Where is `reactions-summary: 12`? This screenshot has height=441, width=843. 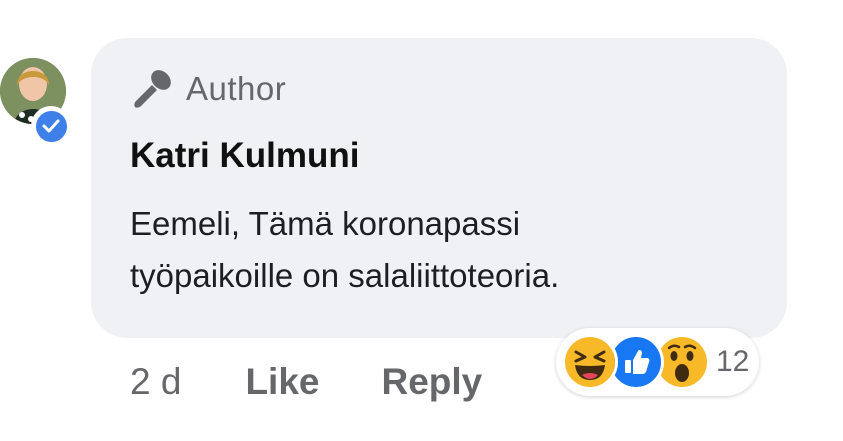 reactions-summary: 12 is located at coordinates (658, 362).